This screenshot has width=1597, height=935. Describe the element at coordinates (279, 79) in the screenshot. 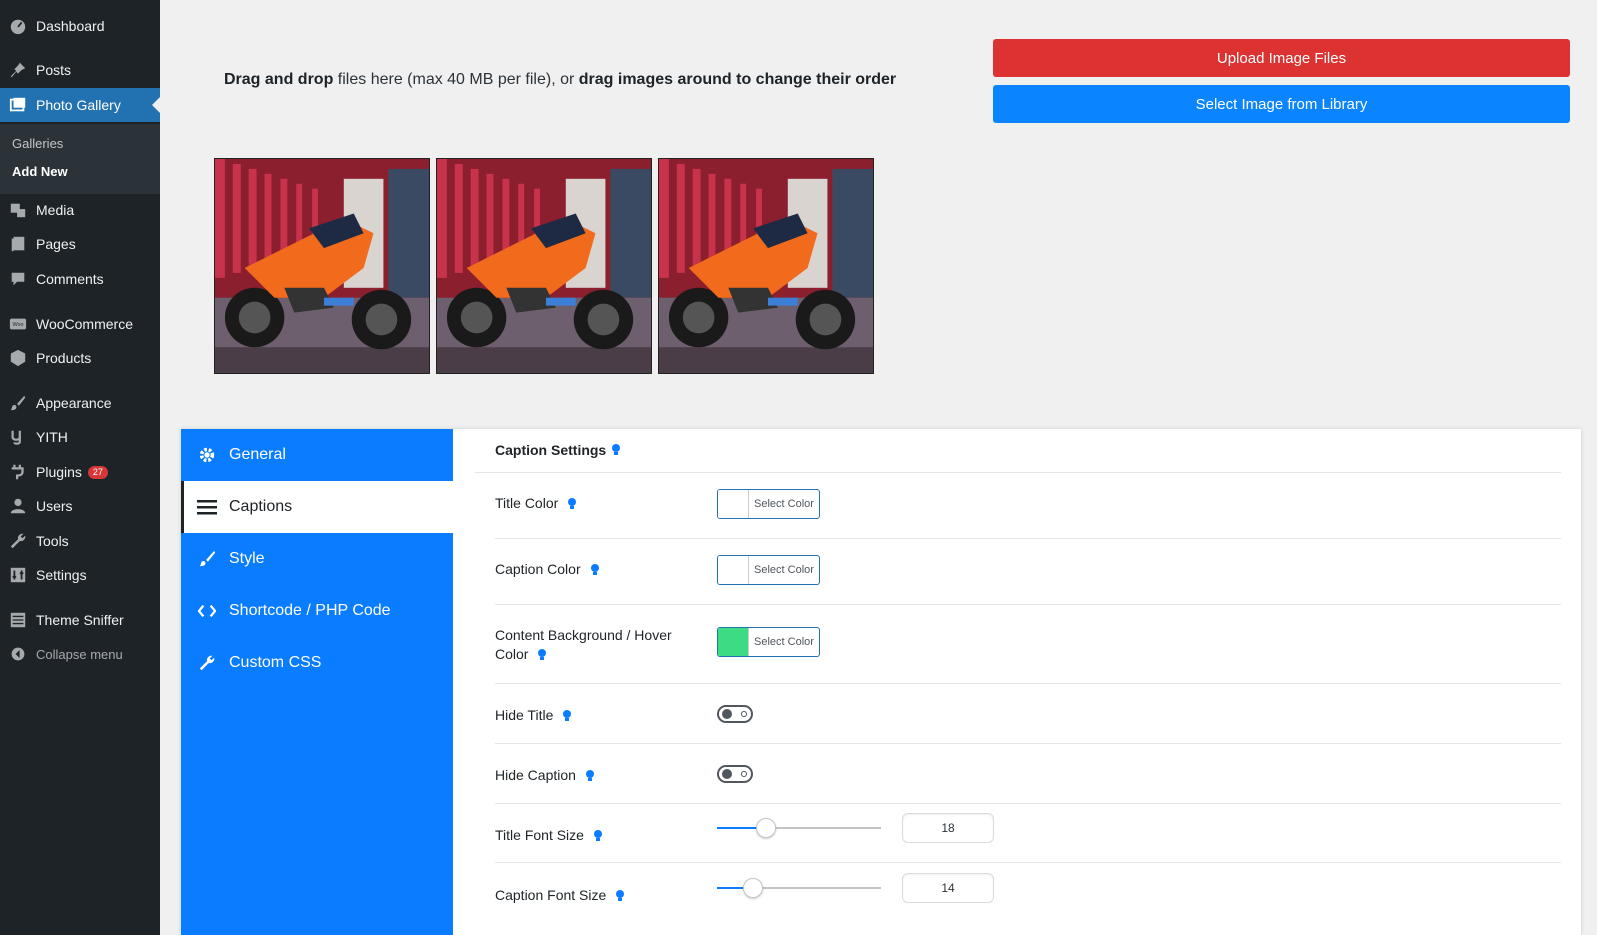

I see `dropzone-bold-1: Drag and drop` at that location.